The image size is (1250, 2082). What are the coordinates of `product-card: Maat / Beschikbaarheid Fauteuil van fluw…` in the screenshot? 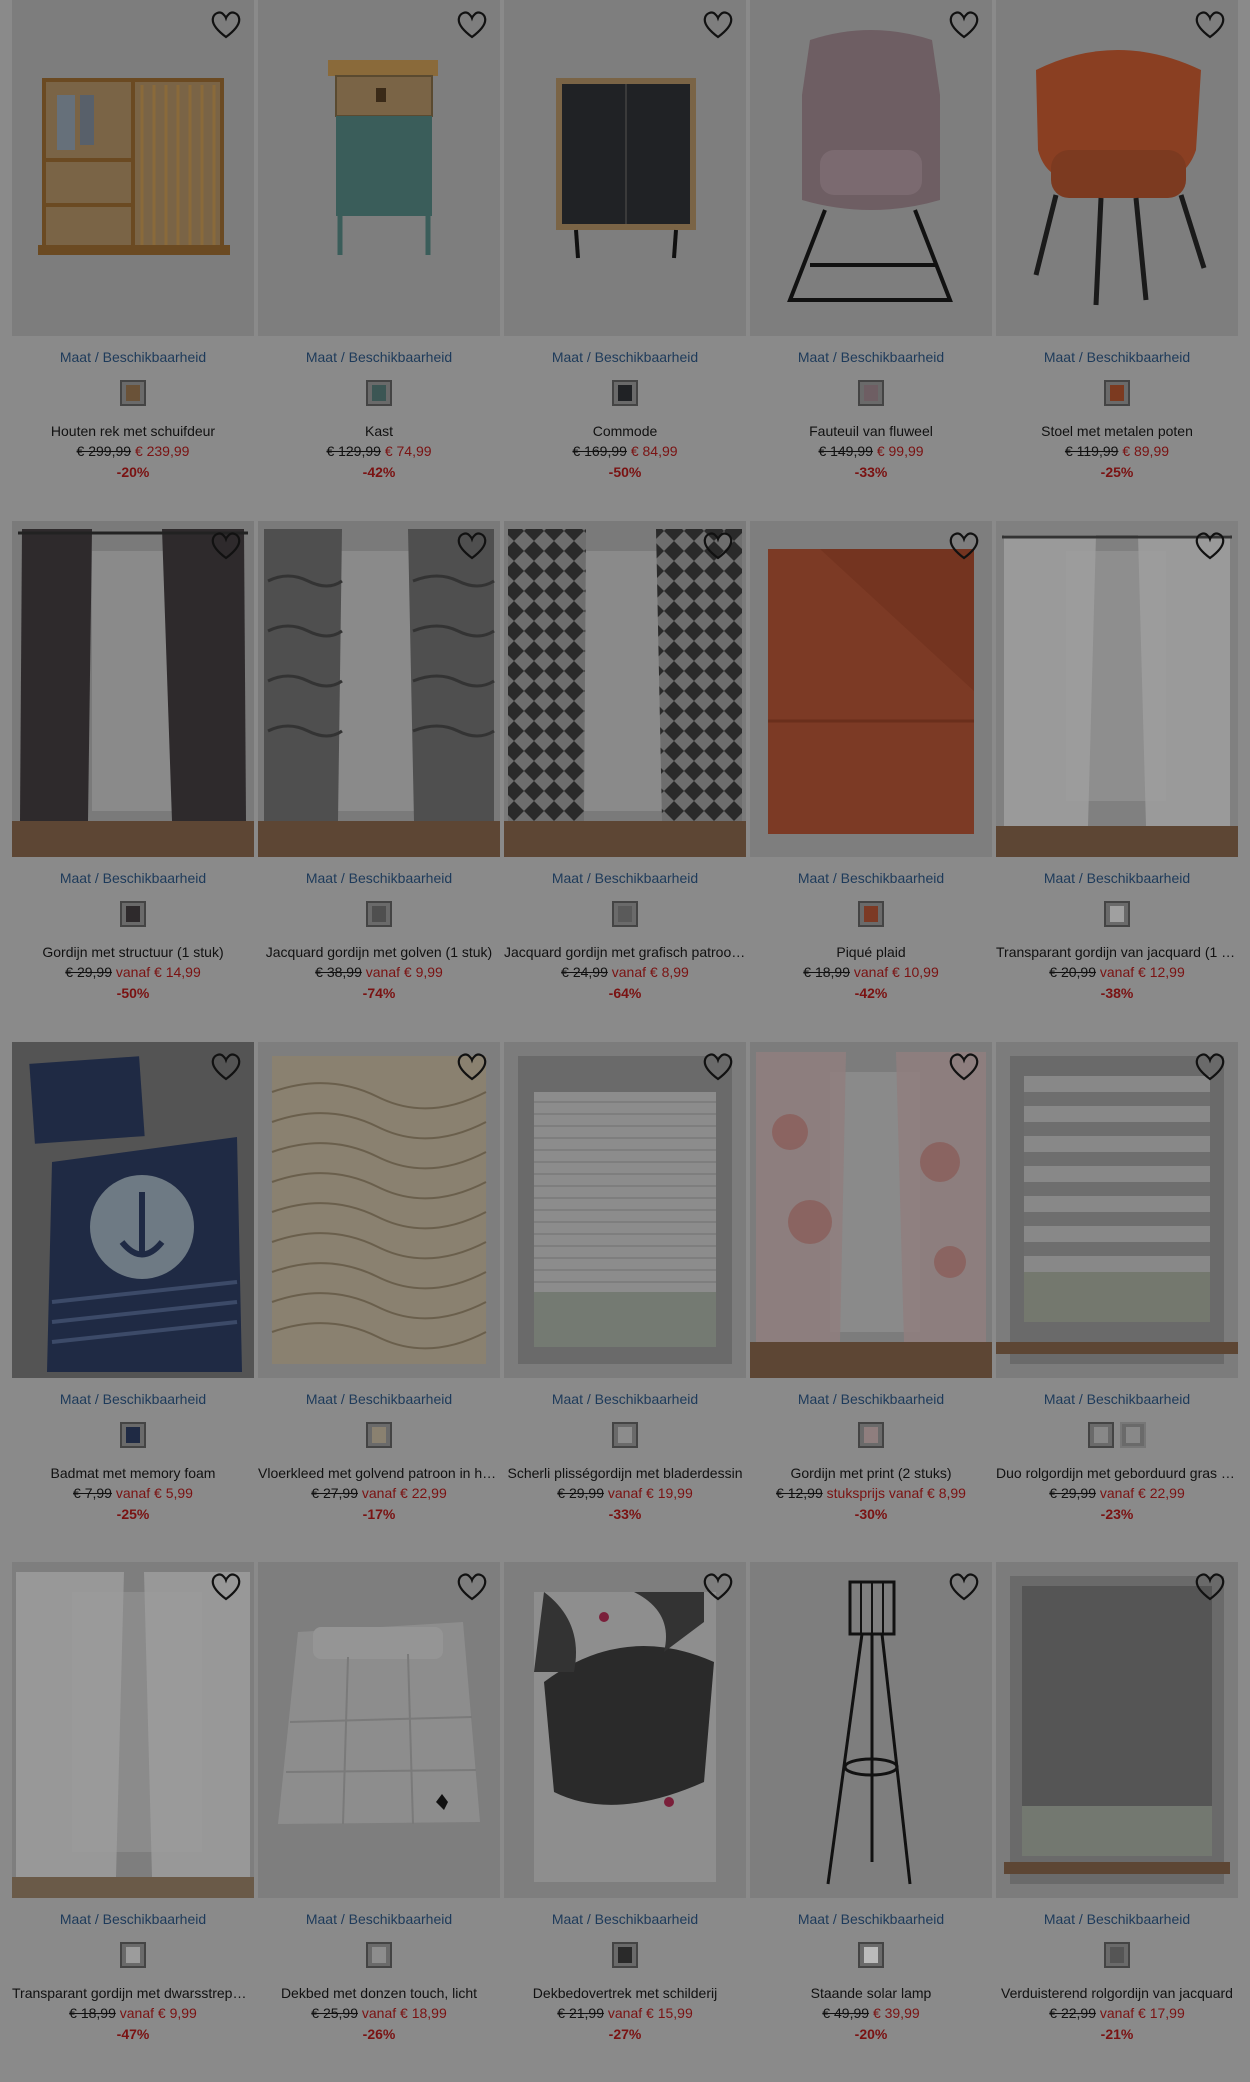 It's located at (871, 250).